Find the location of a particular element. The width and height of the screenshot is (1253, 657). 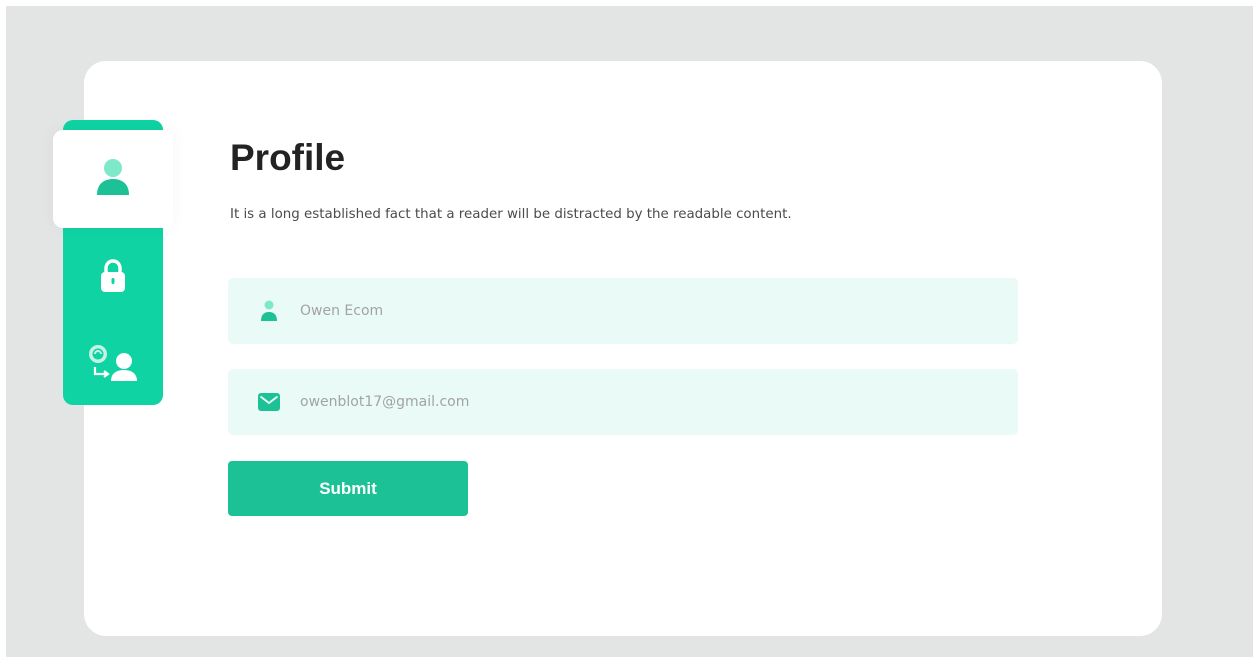

email-field is located at coordinates (623, 402).